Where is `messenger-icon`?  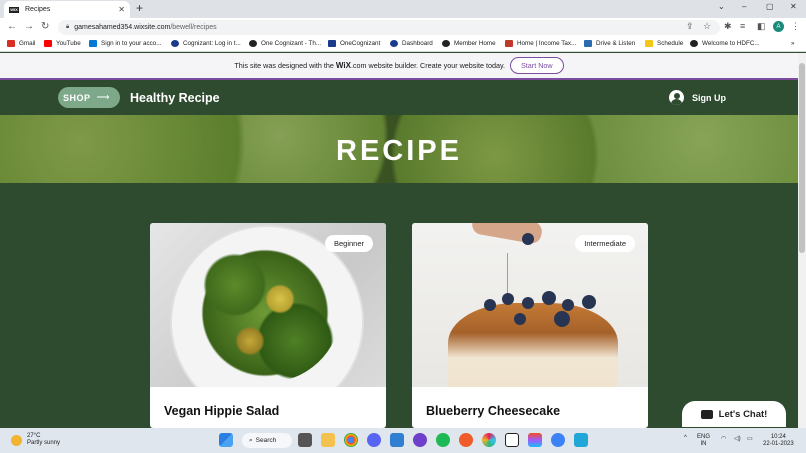 messenger-icon is located at coordinates (558, 440).